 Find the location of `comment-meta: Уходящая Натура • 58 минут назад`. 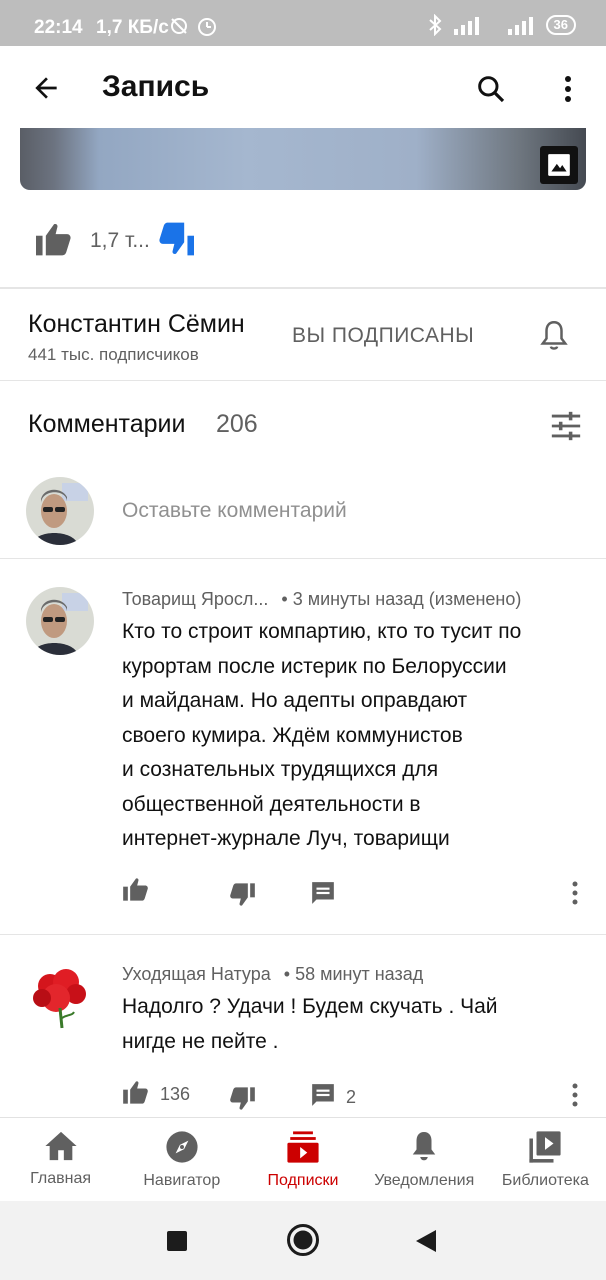

comment-meta: Уходящая Натура • 58 минут назад is located at coordinates (272, 974).